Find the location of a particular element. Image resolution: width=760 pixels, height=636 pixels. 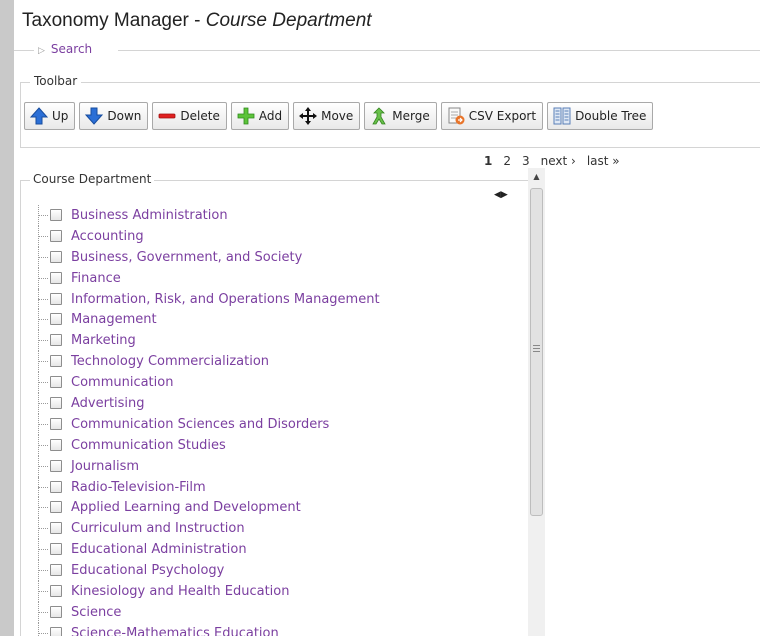

page-title: Taxonomy Manager - Course Department is located at coordinates (197, 20).